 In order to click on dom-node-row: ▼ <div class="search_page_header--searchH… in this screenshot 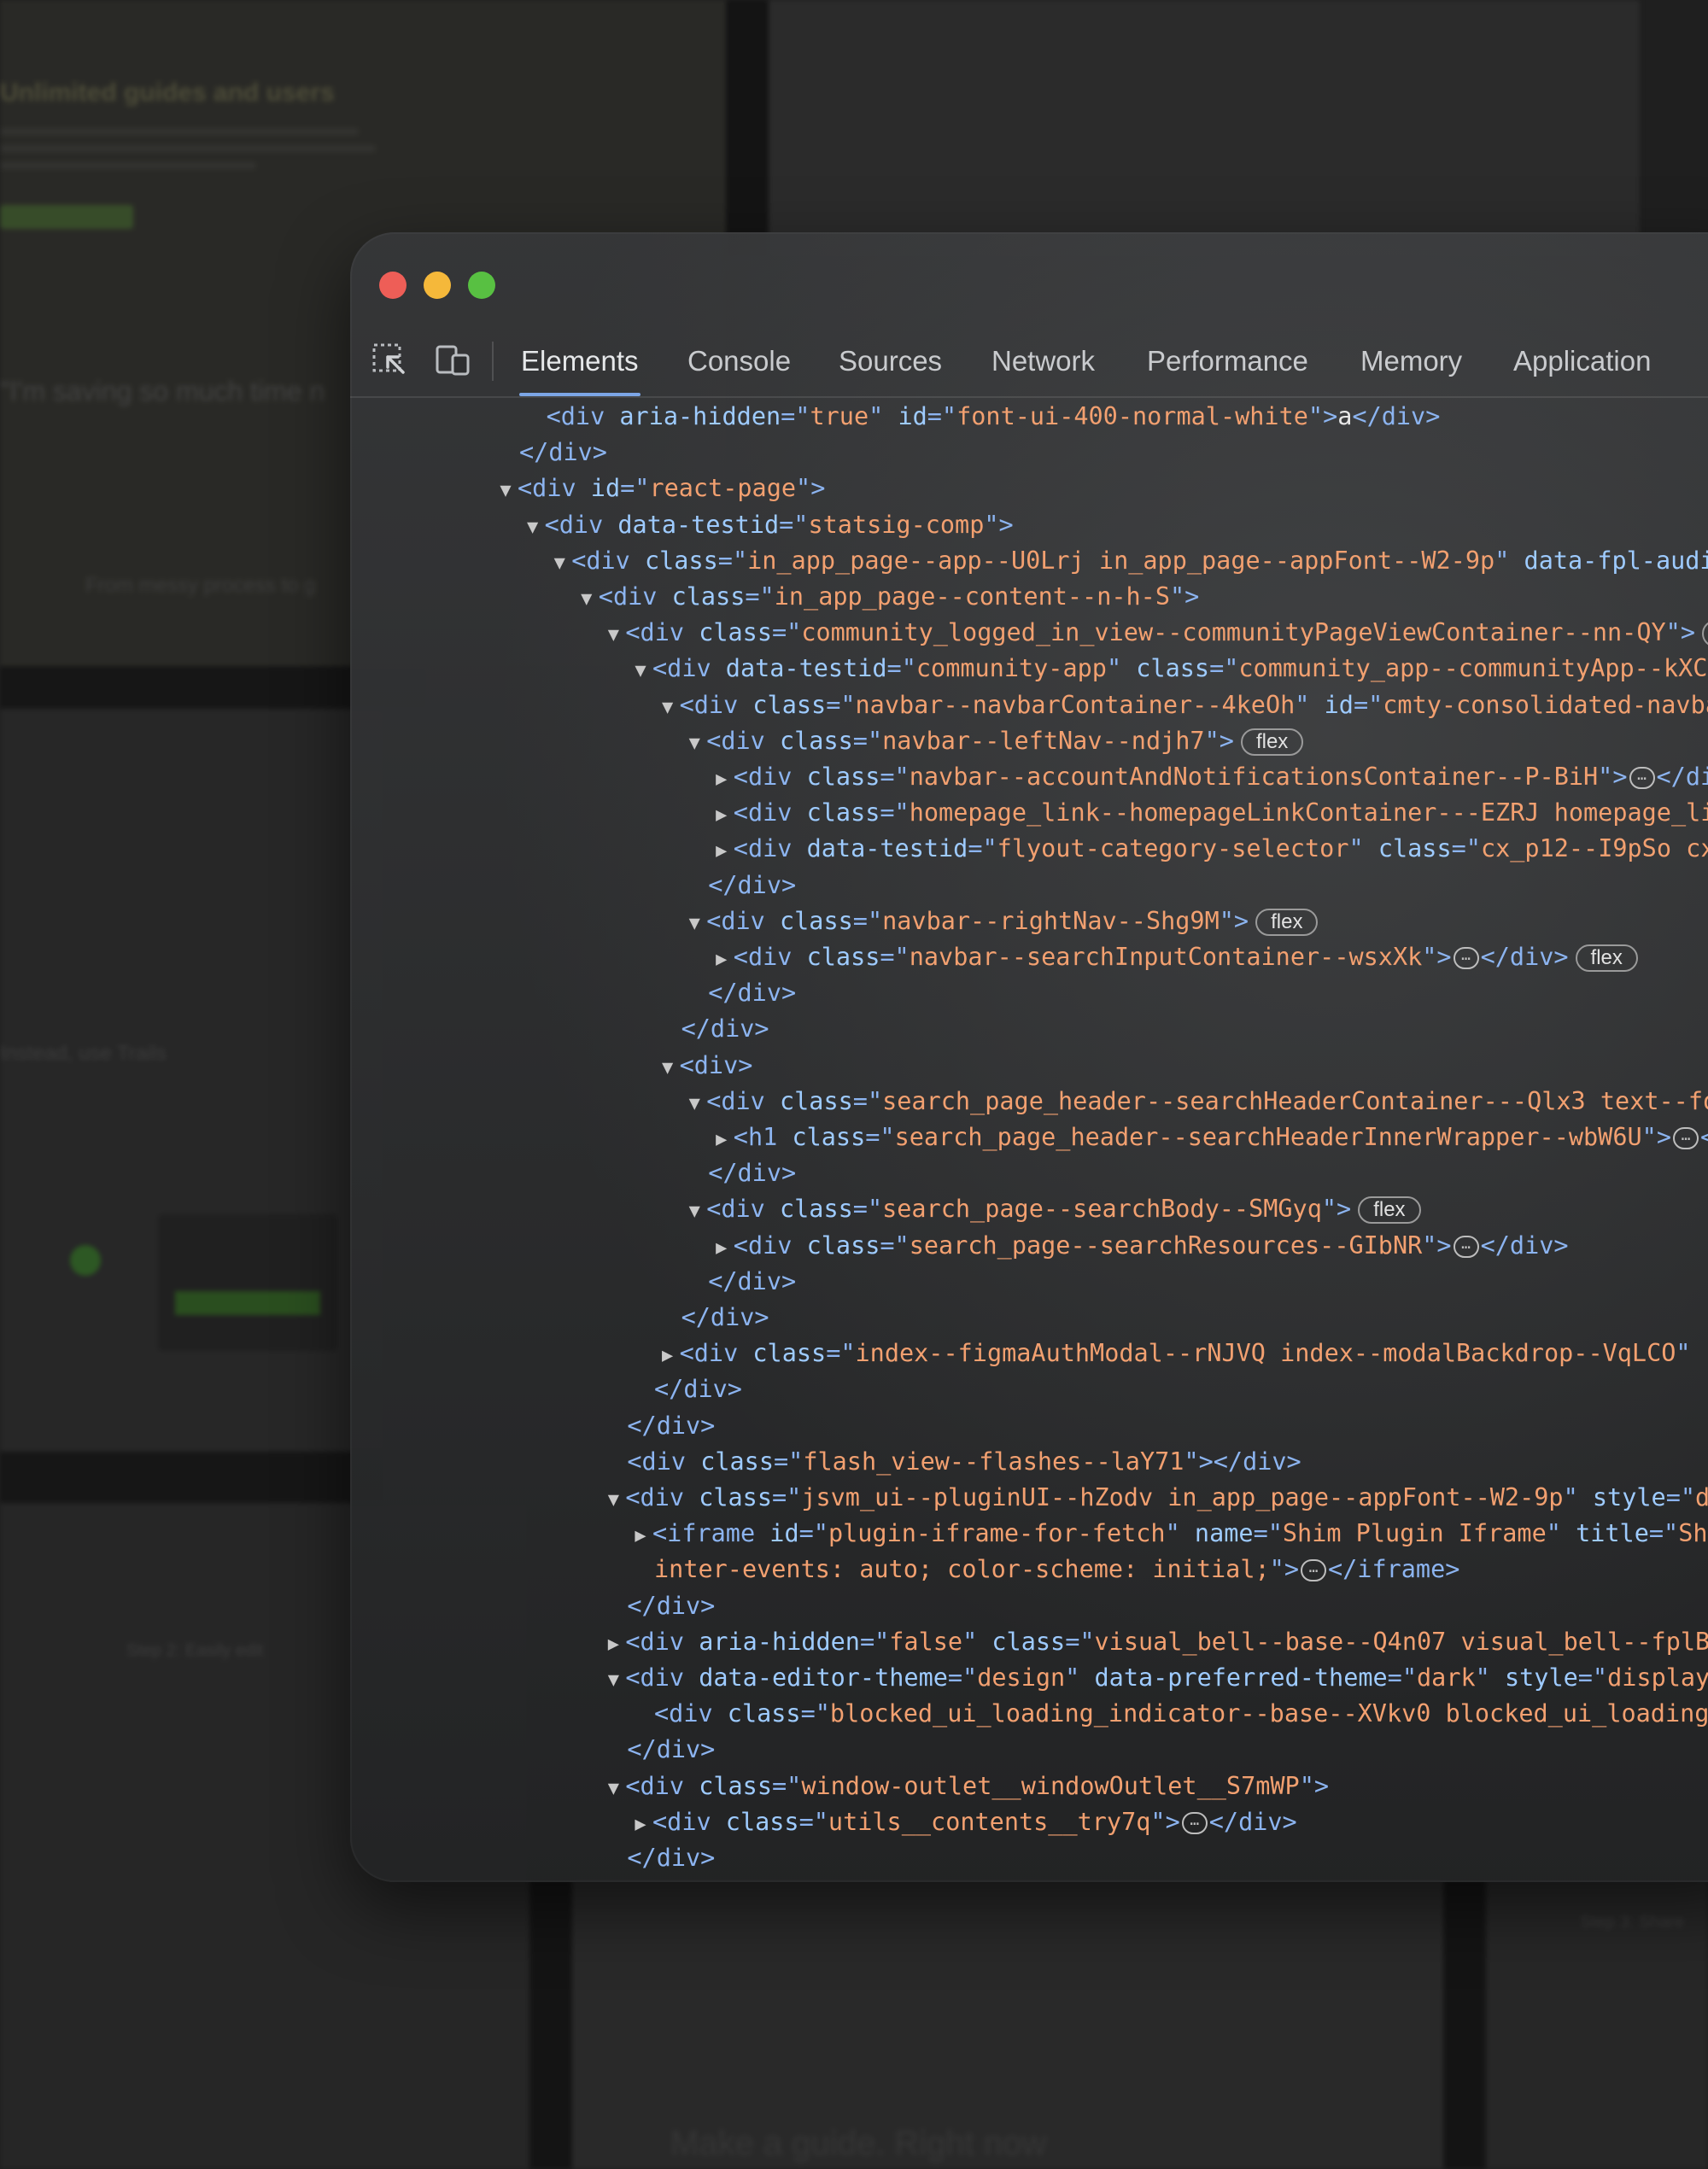, I will do `click(1198, 1102)`.